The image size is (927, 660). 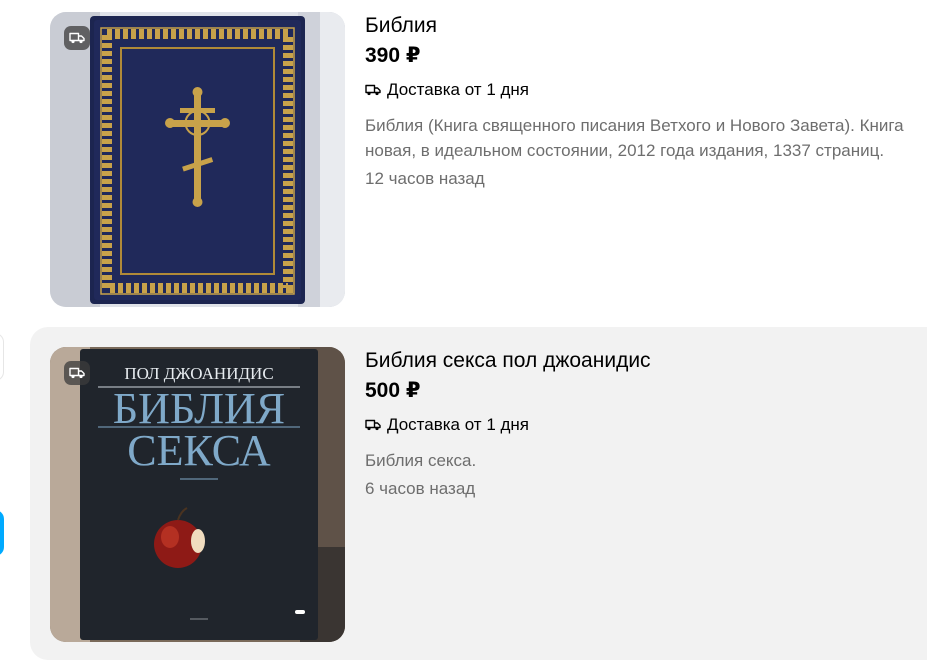 What do you see at coordinates (199, 450) in the screenshot?
I see `cover-title-line2: СЕКСА` at bounding box center [199, 450].